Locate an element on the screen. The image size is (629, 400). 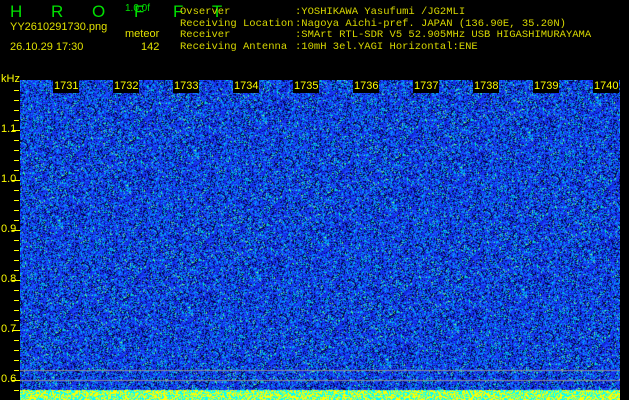
y-tick-label: 1.0 is located at coordinates (9, 179).